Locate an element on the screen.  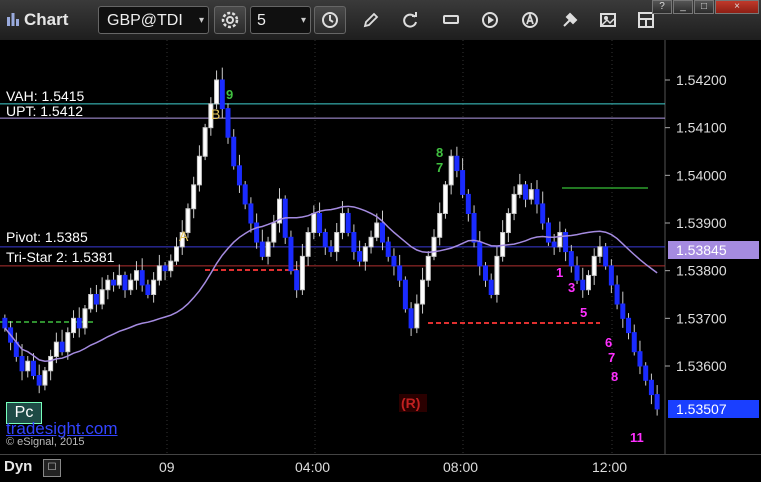
app-brand: Chart is located at coordinates (37, 20).